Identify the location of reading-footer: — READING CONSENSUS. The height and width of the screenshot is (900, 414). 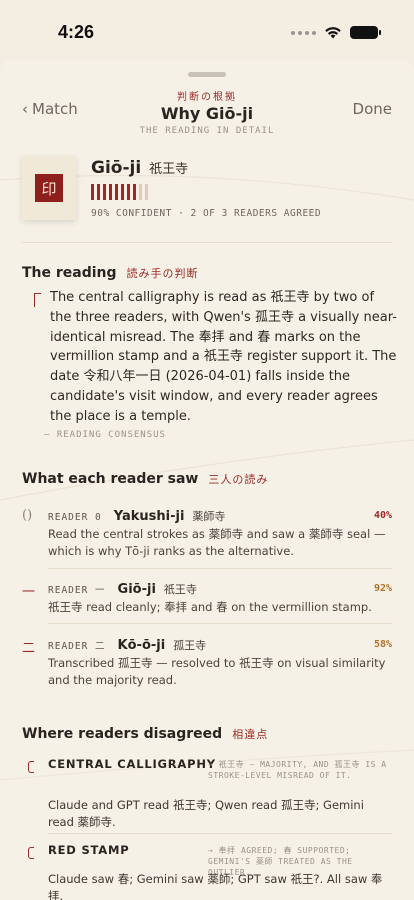
(105, 435).